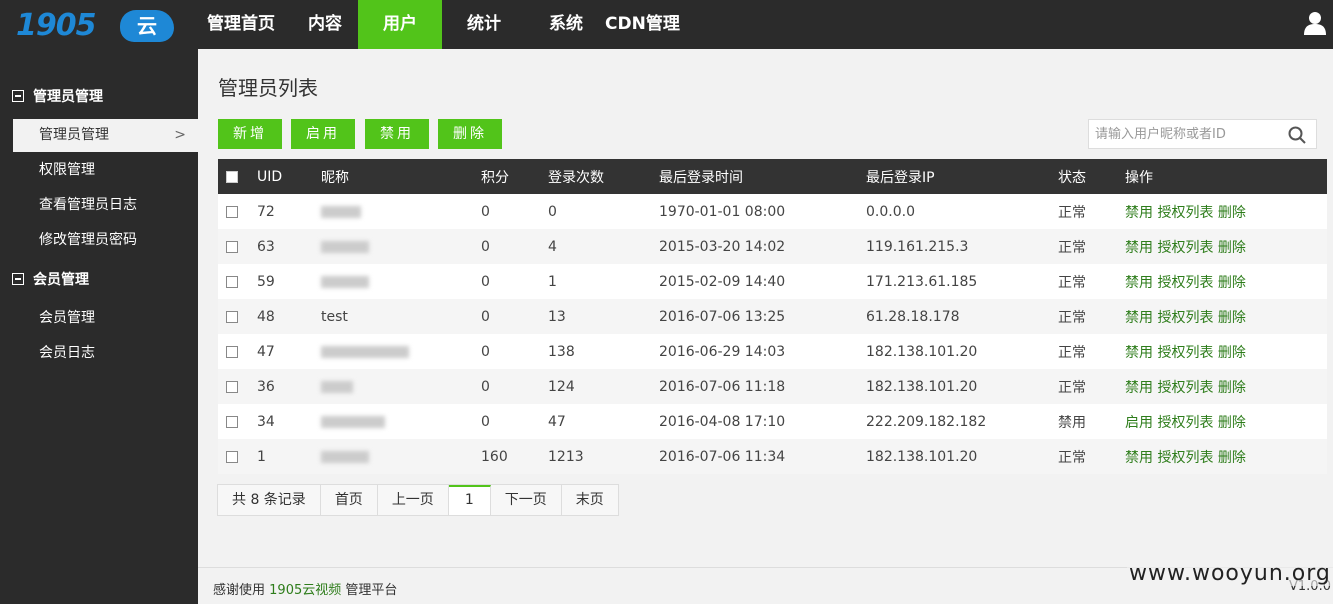  Describe the element at coordinates (266, 316) in the screenshot. I see `cell-uid: 48` at that location.